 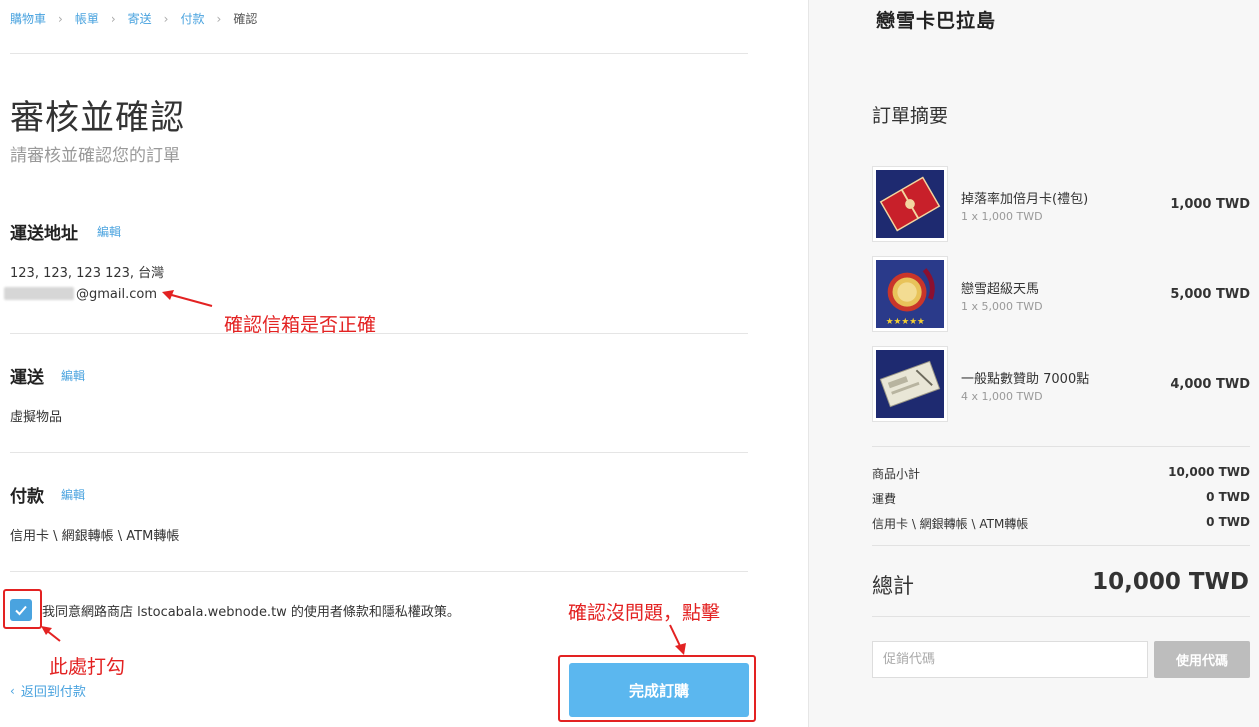 What do you see at coordinates (1025, 379) in the screenshot?
I see `item-name: 一般點數贊助 7000點` at bounding box center [1025, 379].